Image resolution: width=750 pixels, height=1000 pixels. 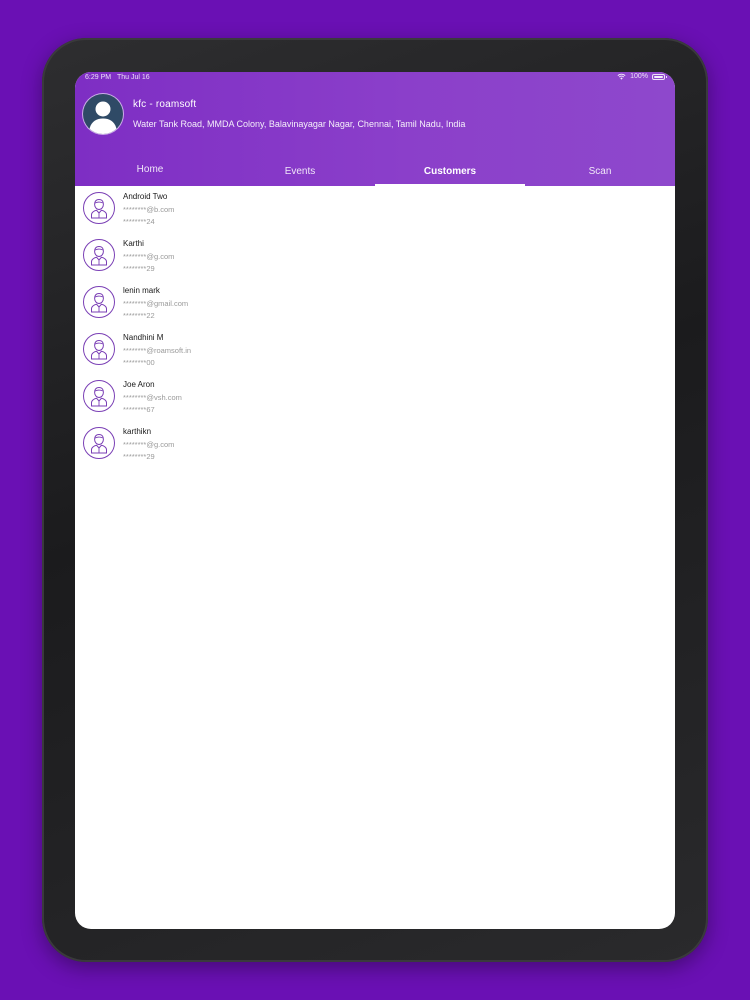 I want to click on list-item: Joe Aron ********@vsh.com ********67, so click(x=375, y=397).